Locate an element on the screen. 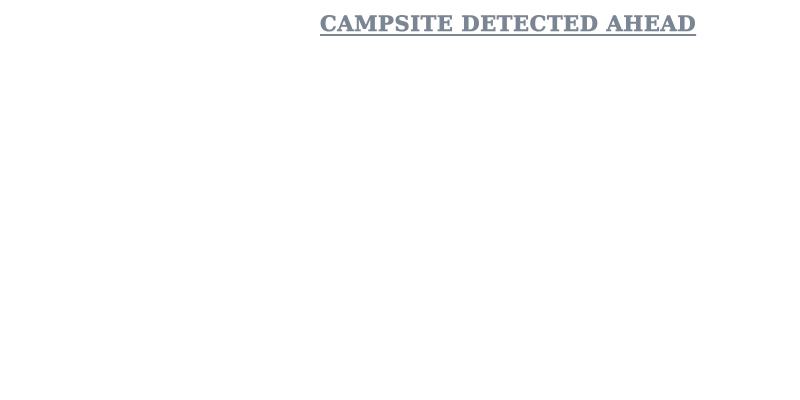 The height and width of the screenshot is (400, 800). campsite-alert-heading: CAMPSITE DETECTED AHEAD is located at coordinates (508, 24).